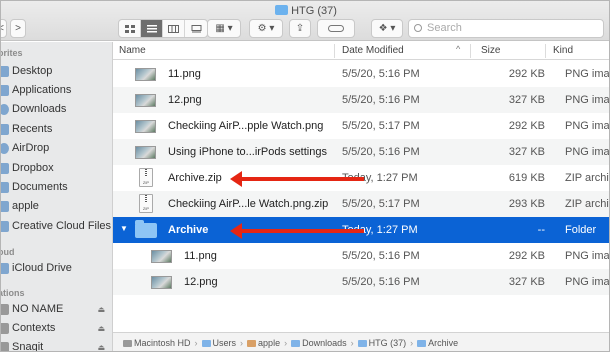 The image size is (610, 352). Describe the element at coordinates (57, 345) in the screenshot. I see `sidebar-item-snagit: Snagit ⏏` at that location.